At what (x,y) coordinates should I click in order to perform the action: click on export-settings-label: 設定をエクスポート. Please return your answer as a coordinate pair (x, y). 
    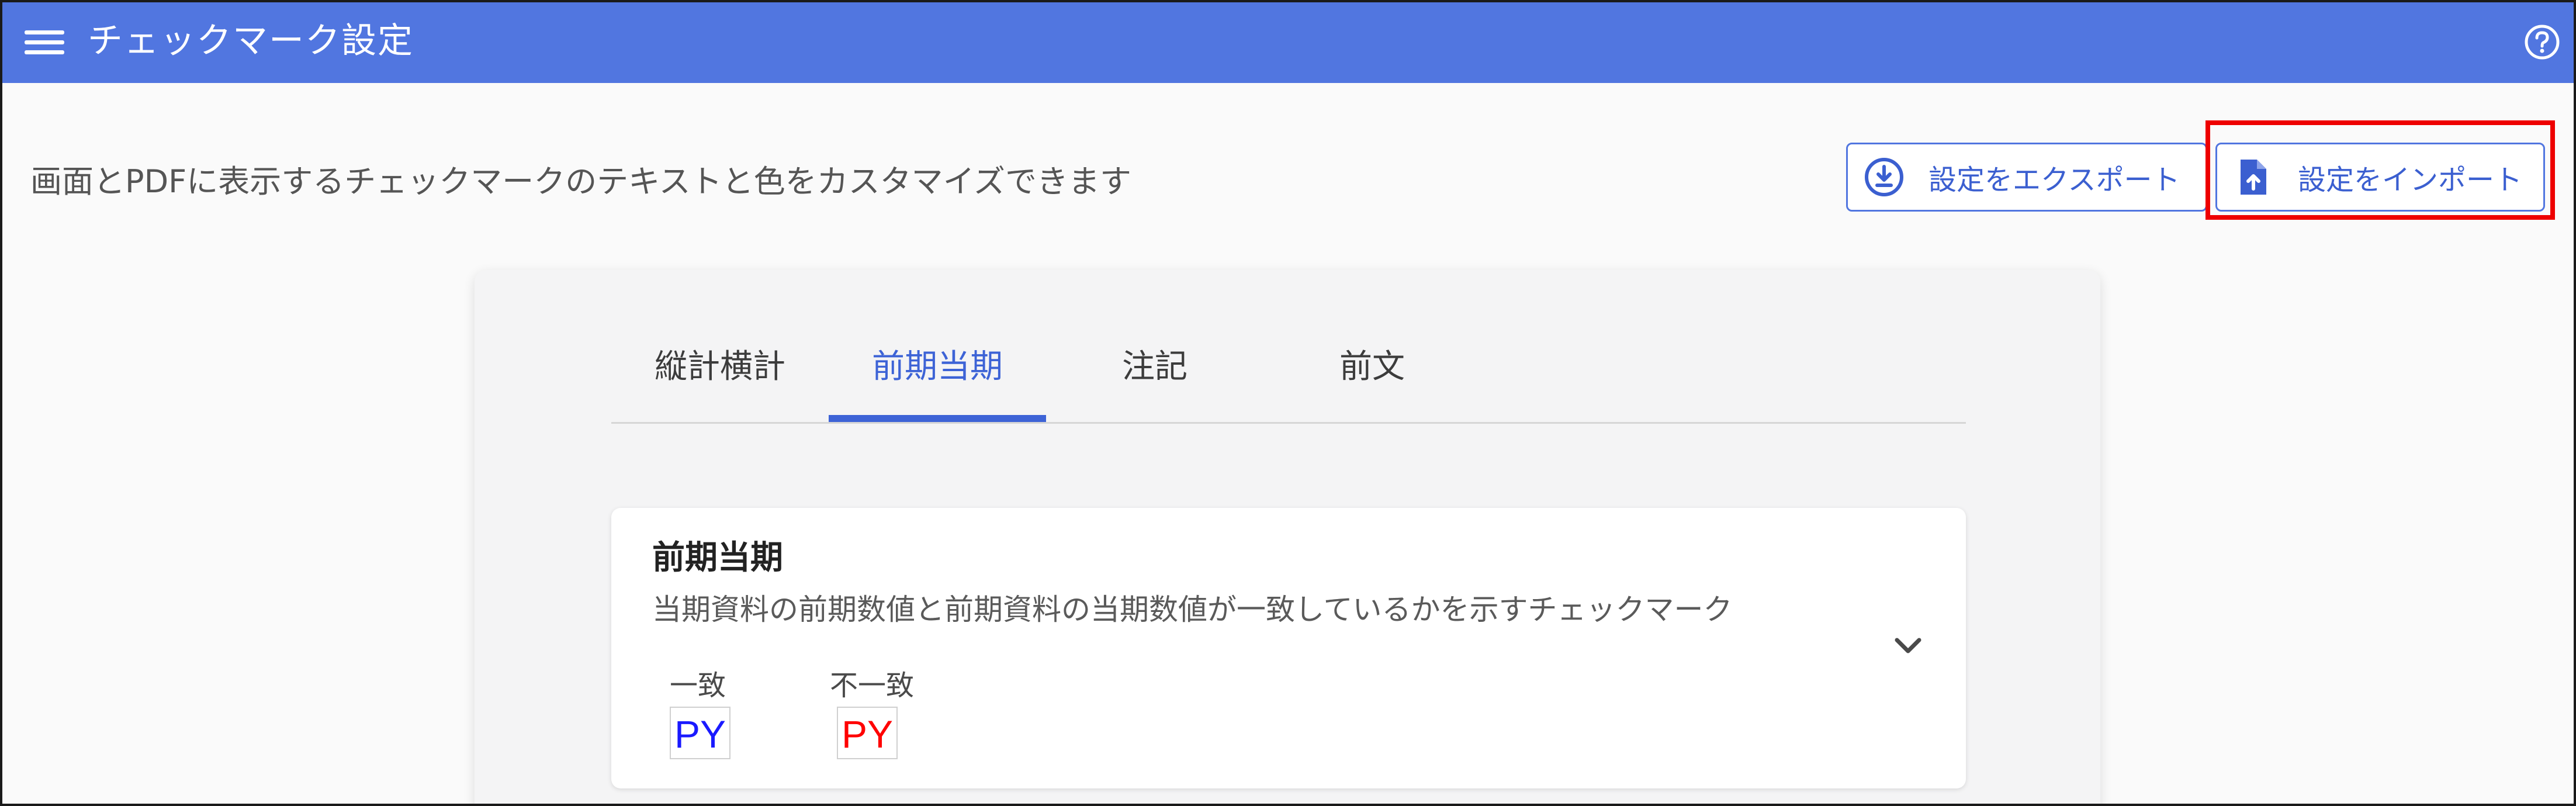
    Looking at the image, I should click on (2054, 180).